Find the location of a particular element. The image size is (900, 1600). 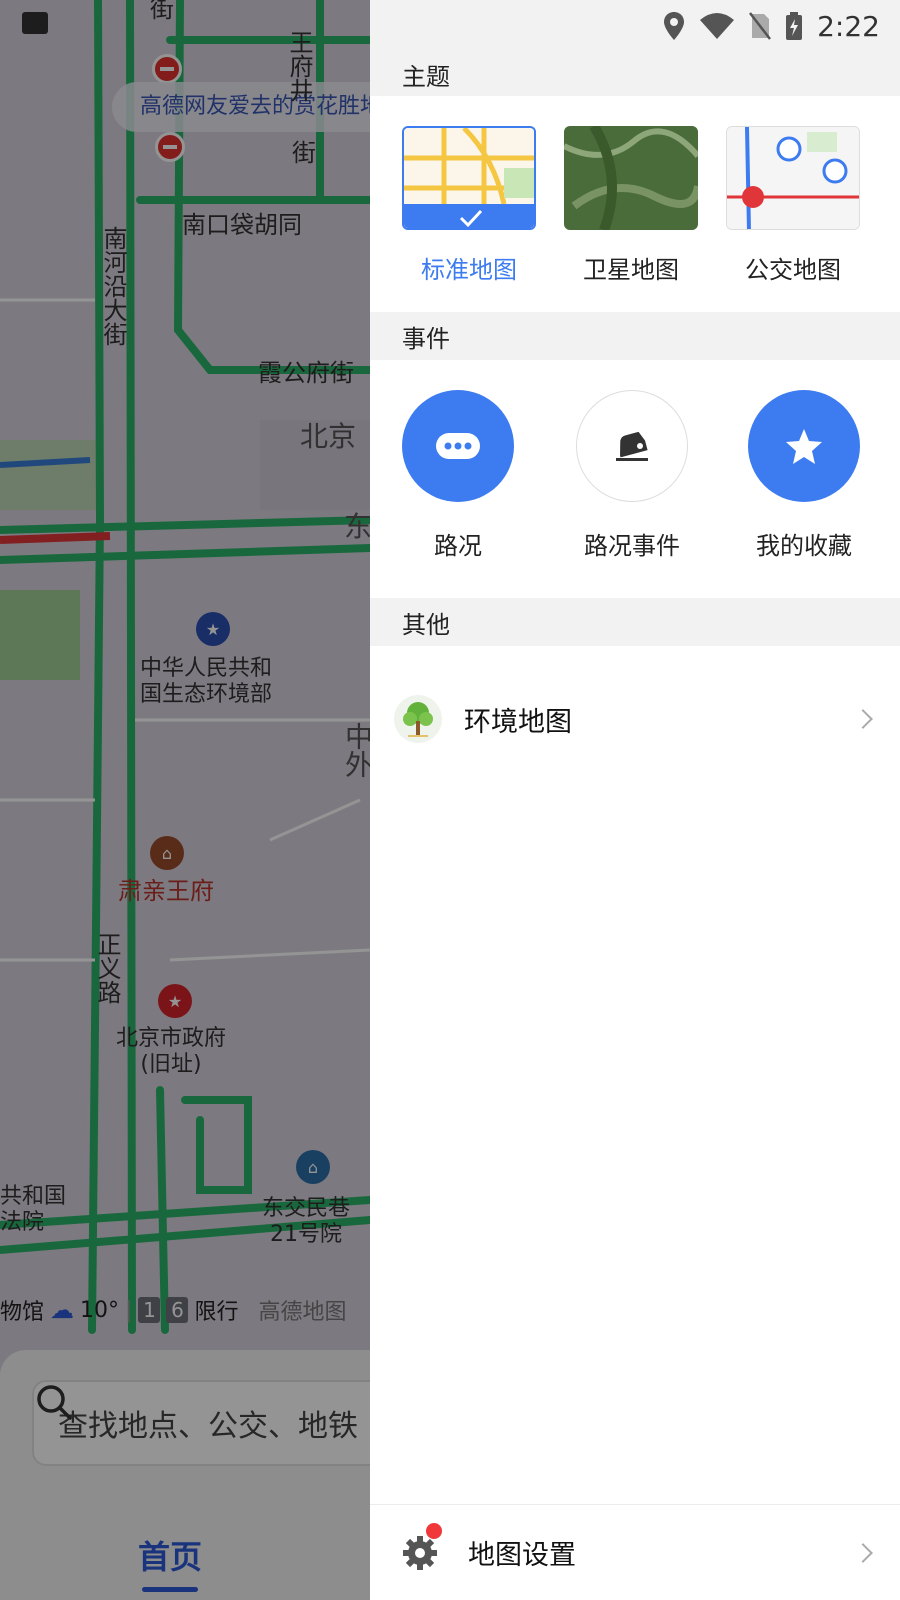

event-label-favorites: 我的收藏 is located at coordinates (804, 543).